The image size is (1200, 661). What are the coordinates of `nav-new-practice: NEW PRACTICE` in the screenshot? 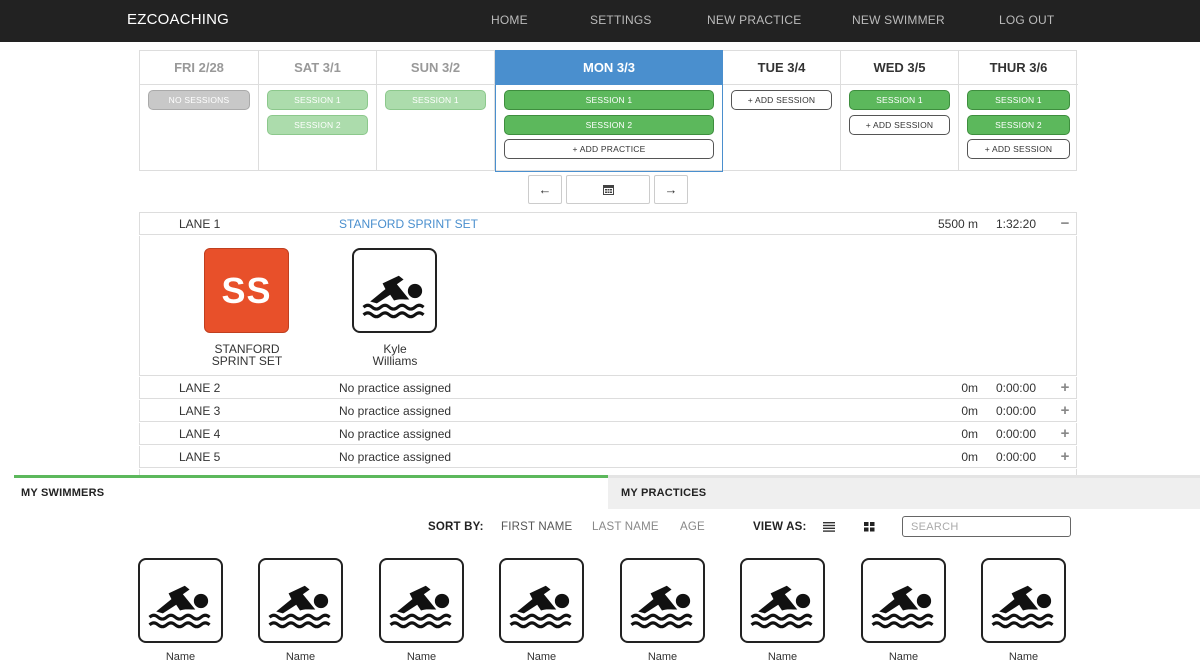 It's located at (754, 20).